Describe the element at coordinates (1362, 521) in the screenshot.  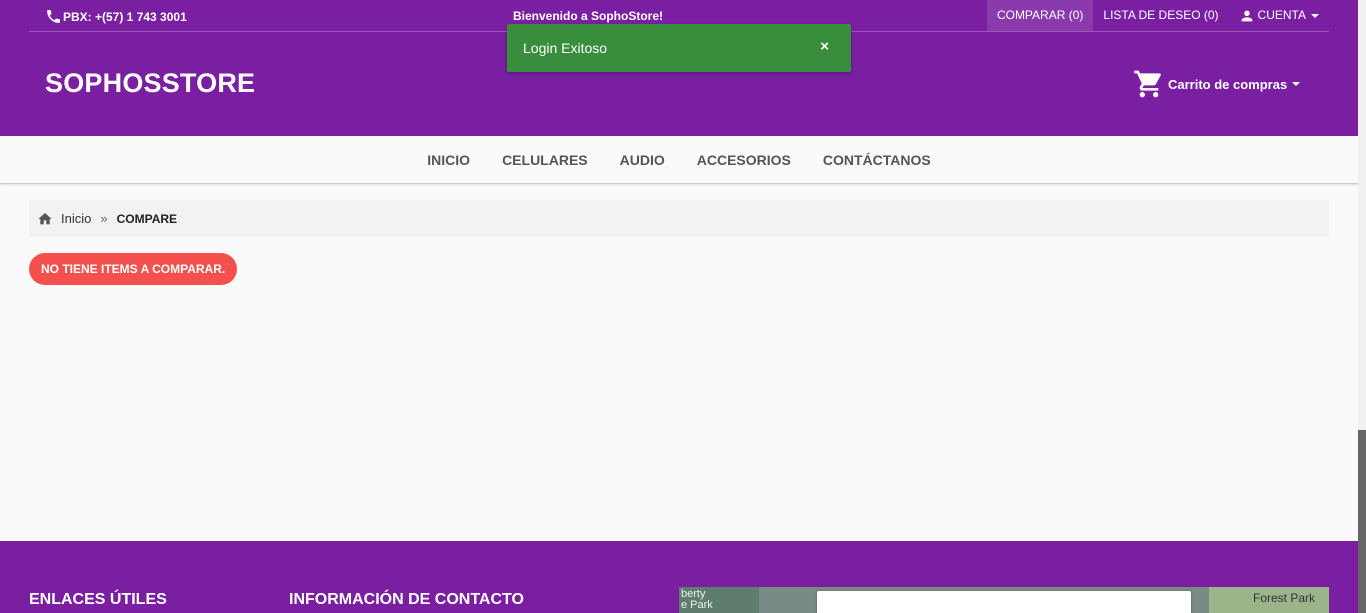
I see `scrollbar-thumb` at that location.